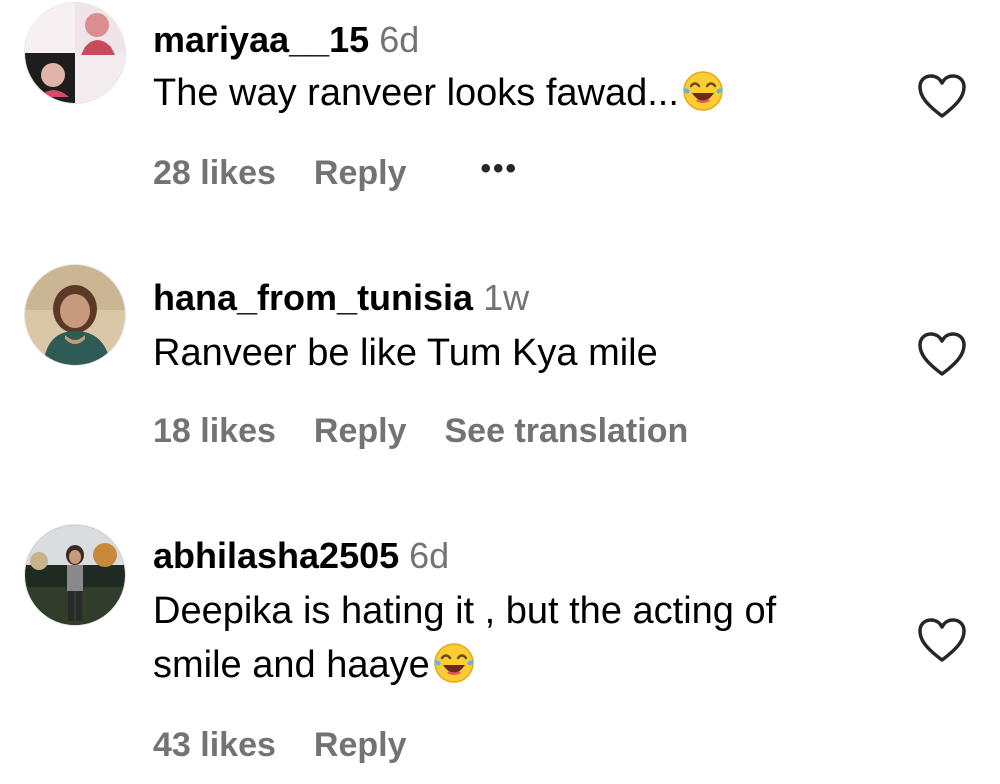 The height and width of the screenshot is (784, 1000). Describe the element at coordinates (214, 173) in the screenshot. I see `likes-count: 28 likes` at that location.